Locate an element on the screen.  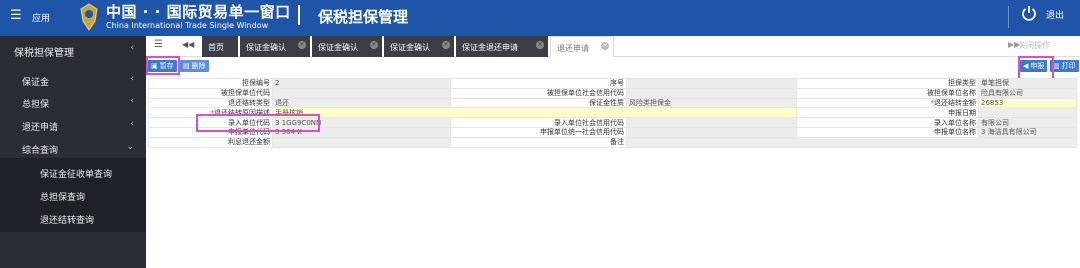
refund-interest-field is located at coordinates (361, 142).